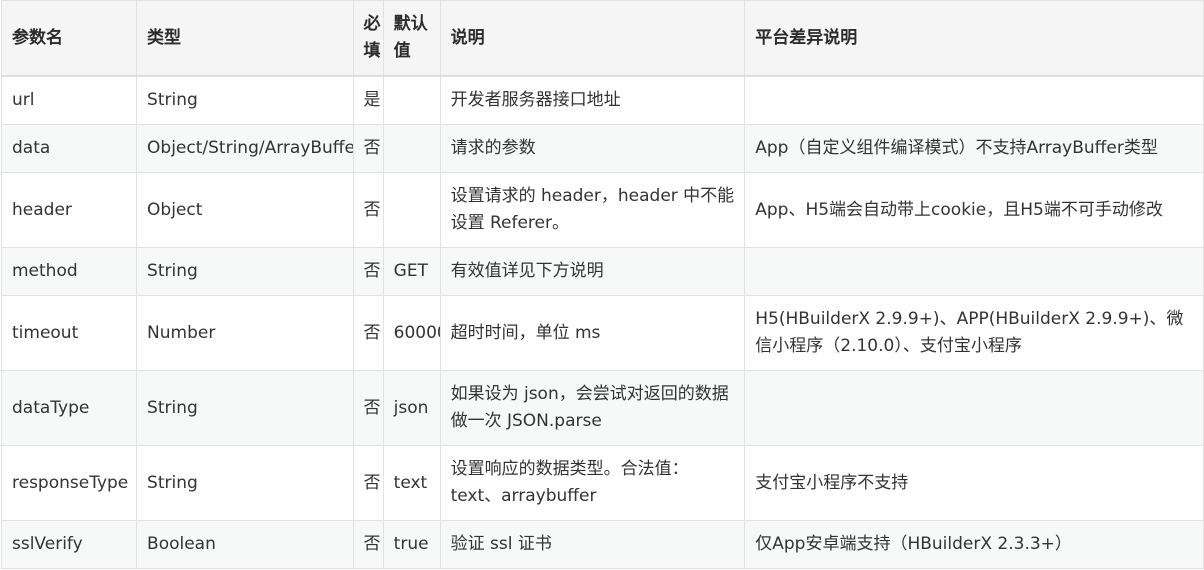 Image resolution: width=1204 pixels, height=570 pixels. Describe the element at coordinates (411, 483) in the screenshot. I see `cell-default: text` at that location.